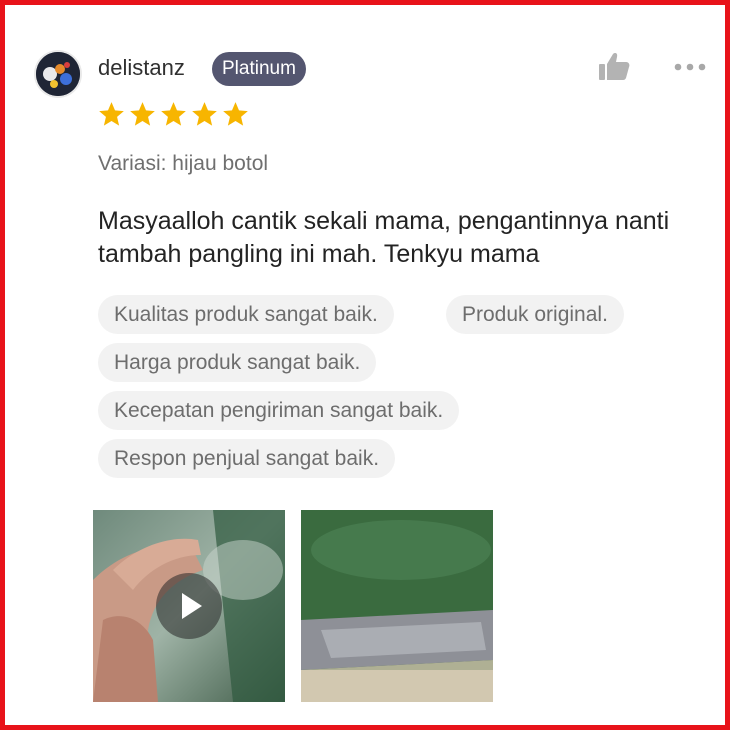  I want to click on tag-chip: Kualitas produk sangat baik., so click(246, 314).